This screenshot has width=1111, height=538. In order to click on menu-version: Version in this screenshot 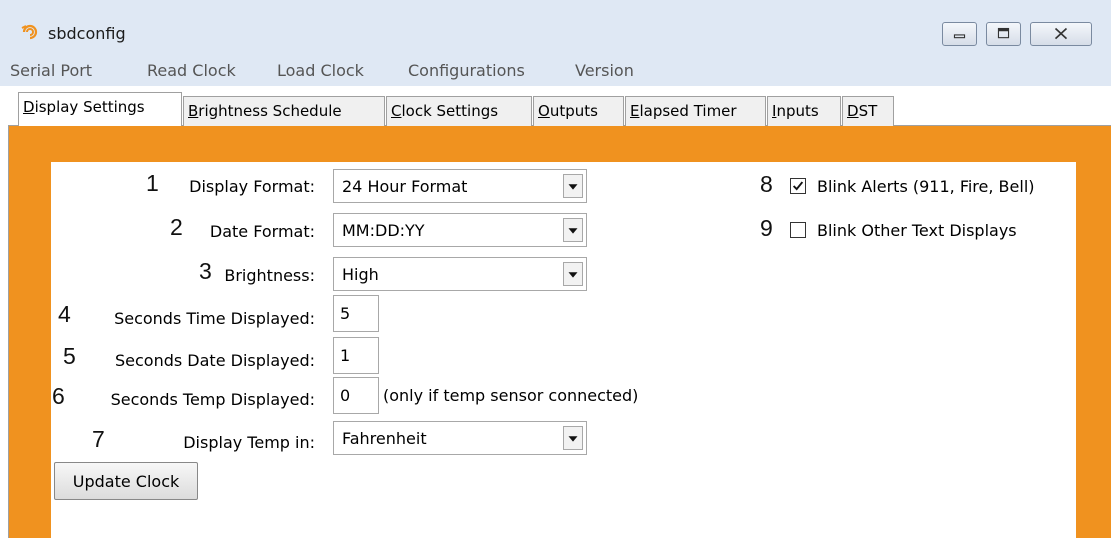, I will do `click(604, 70)`.